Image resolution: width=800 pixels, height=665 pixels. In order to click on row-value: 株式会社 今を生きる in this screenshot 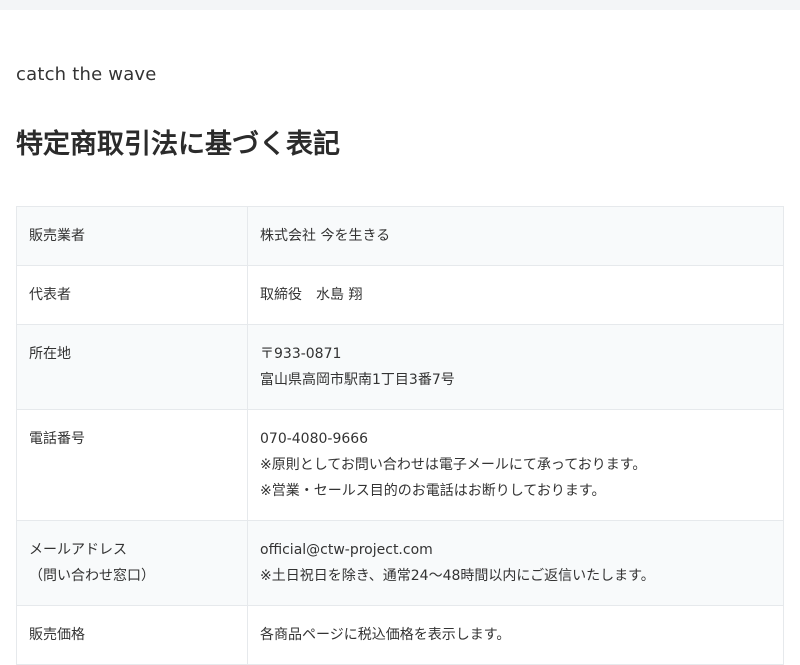, I will do `click(515, 236)`.